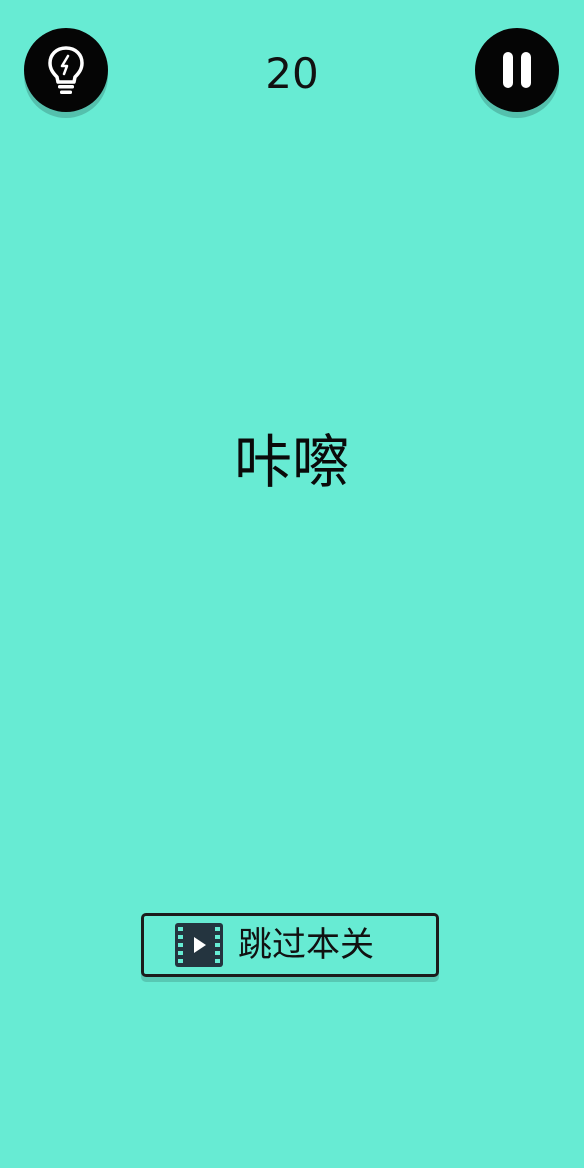  I want to click on skip-level-label: 跳过本关, so click(306, 945).